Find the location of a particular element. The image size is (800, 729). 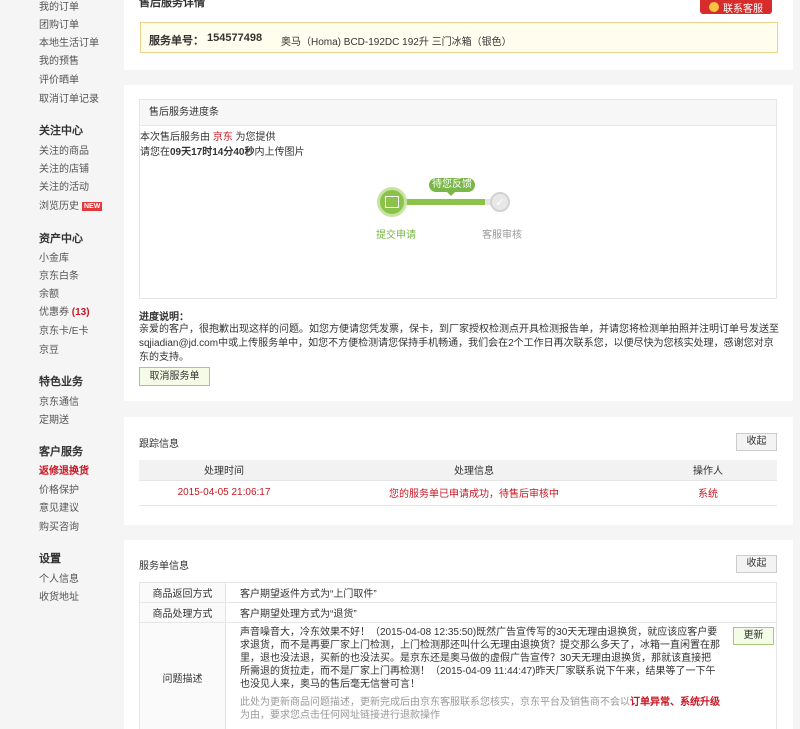

step-submit-circle is located at coordinates (392, 202).